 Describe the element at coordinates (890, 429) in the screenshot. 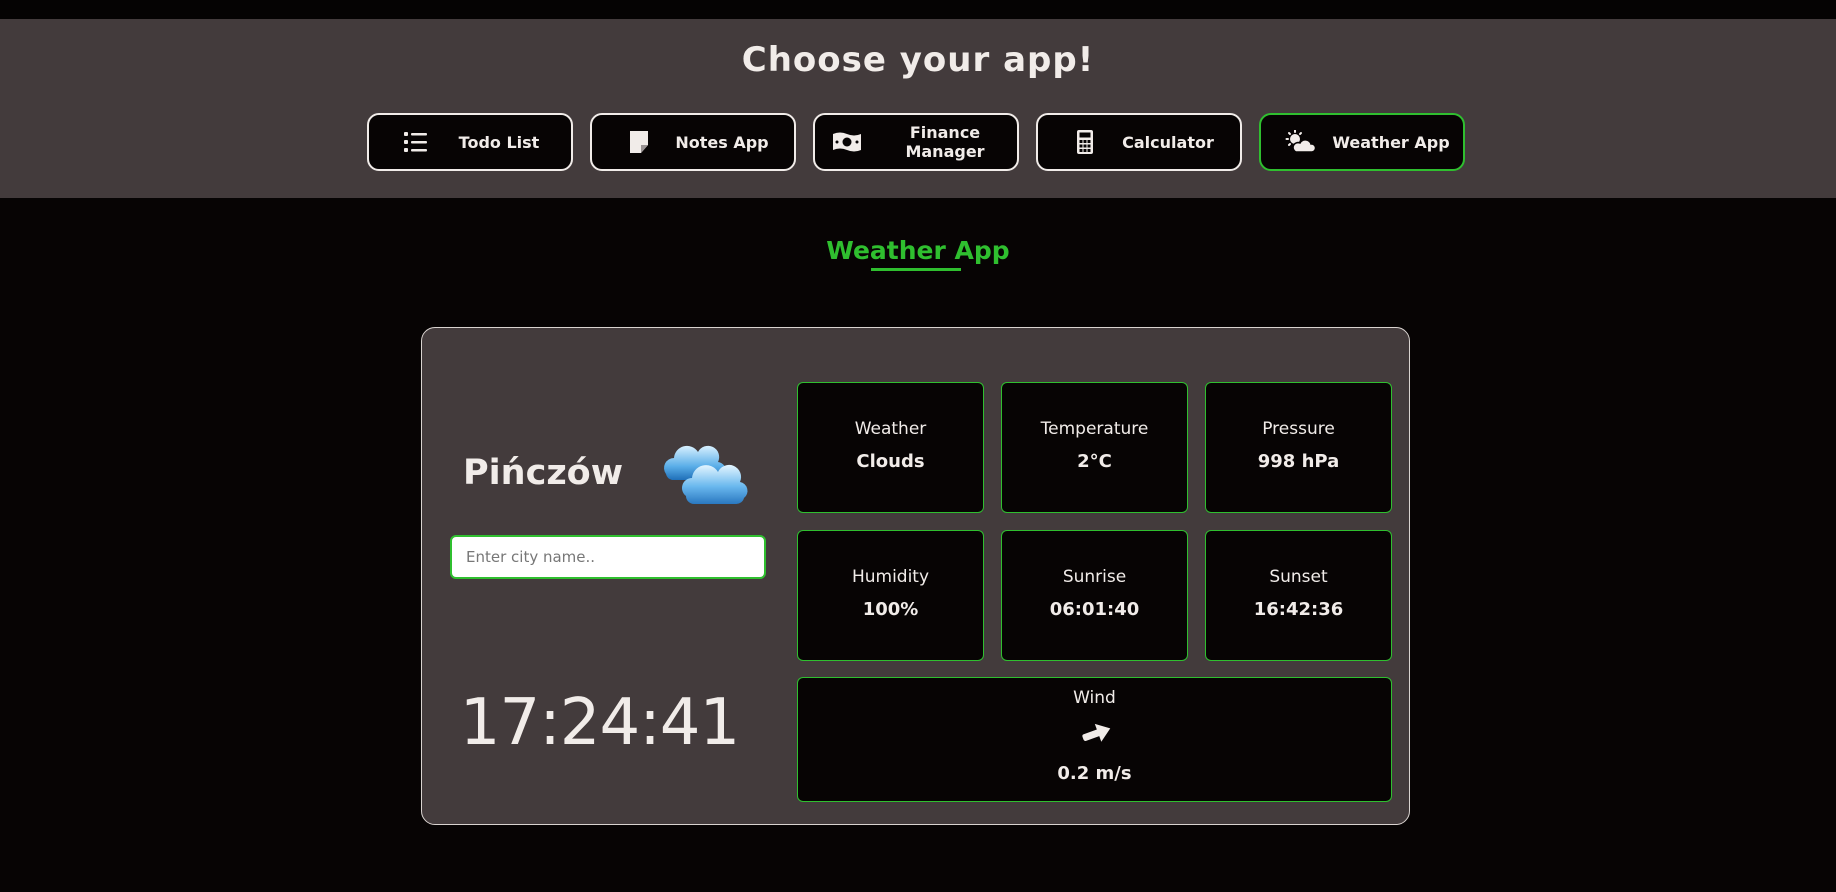

I see `tile-label: Weather` at that location.